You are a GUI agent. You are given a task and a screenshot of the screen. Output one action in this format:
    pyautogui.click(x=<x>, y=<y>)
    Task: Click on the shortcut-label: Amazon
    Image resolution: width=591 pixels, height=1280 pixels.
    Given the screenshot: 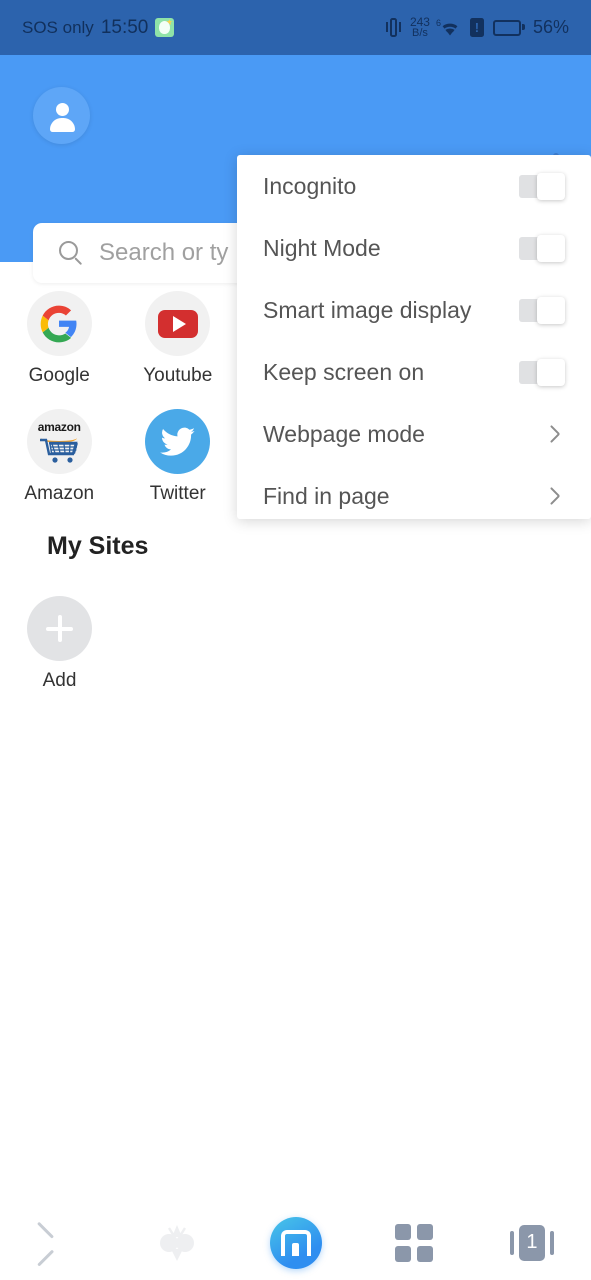 What is the action you would take?
    pyautogui.click(x=59, y=493)
    